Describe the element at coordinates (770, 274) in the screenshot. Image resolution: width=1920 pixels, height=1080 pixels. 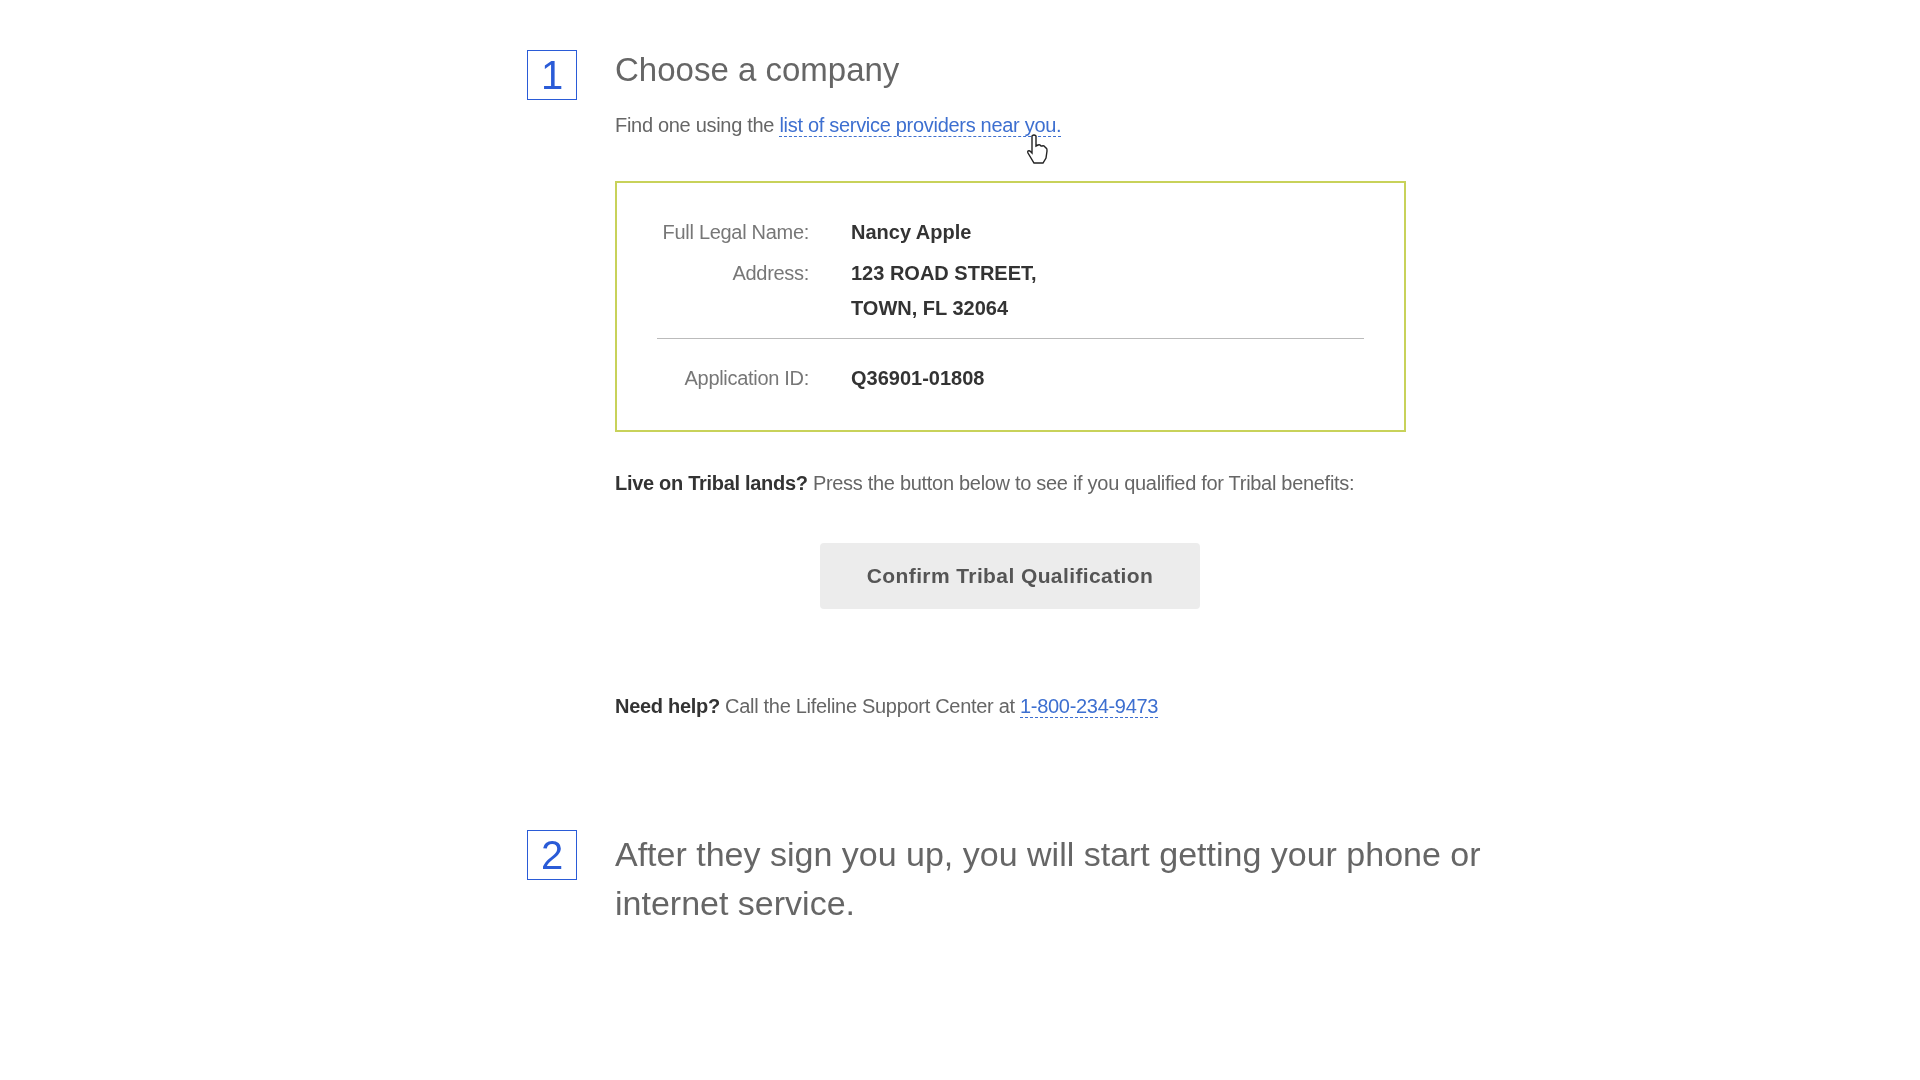
I see `field-label: Address:` at that location.